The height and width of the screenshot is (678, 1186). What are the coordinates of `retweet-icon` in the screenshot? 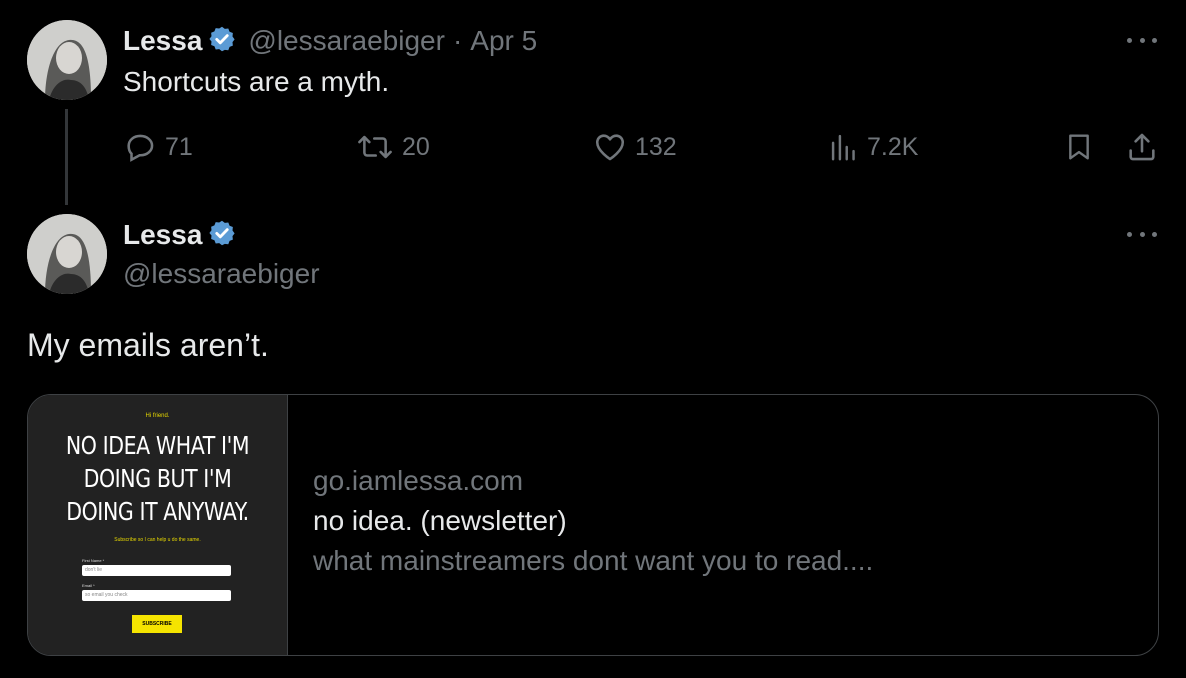 It's located at (375, 147).